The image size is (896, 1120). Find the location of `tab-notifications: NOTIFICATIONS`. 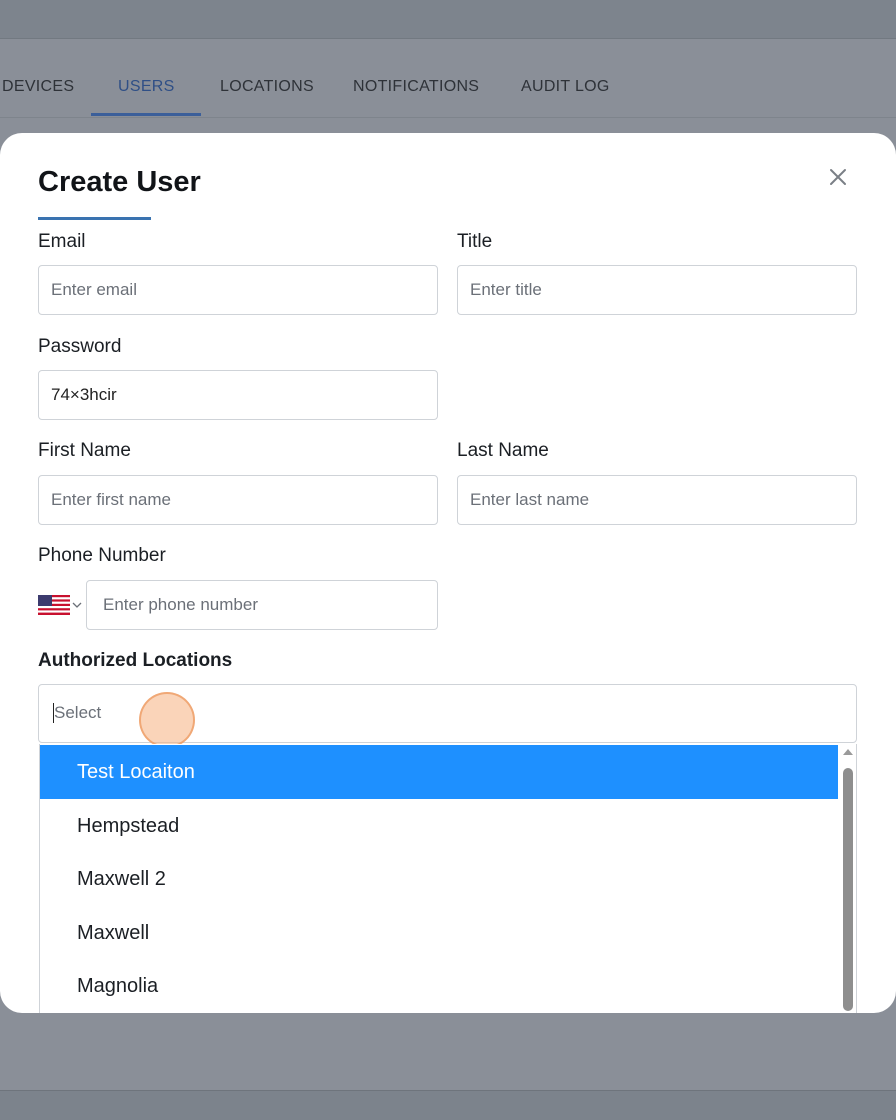

tab-notifications: NOTIFICATIONS is located at coordinates (416, 87).